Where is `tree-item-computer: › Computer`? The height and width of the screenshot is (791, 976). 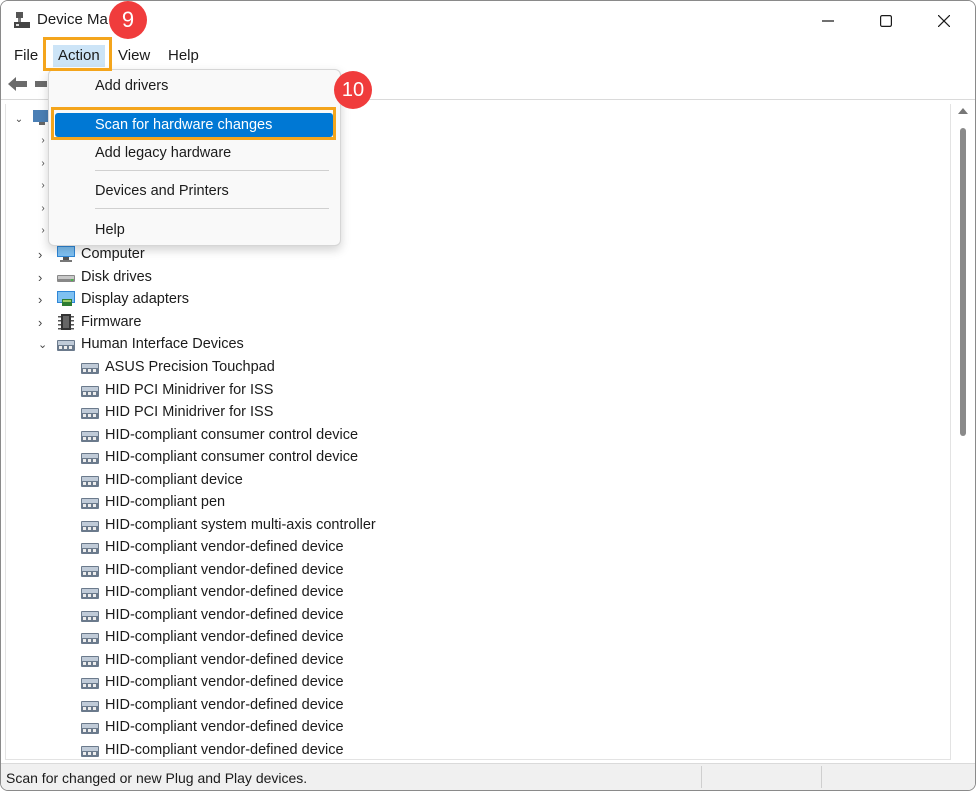
tree-item-computer: › Computer is located at coordinates (91, 254).